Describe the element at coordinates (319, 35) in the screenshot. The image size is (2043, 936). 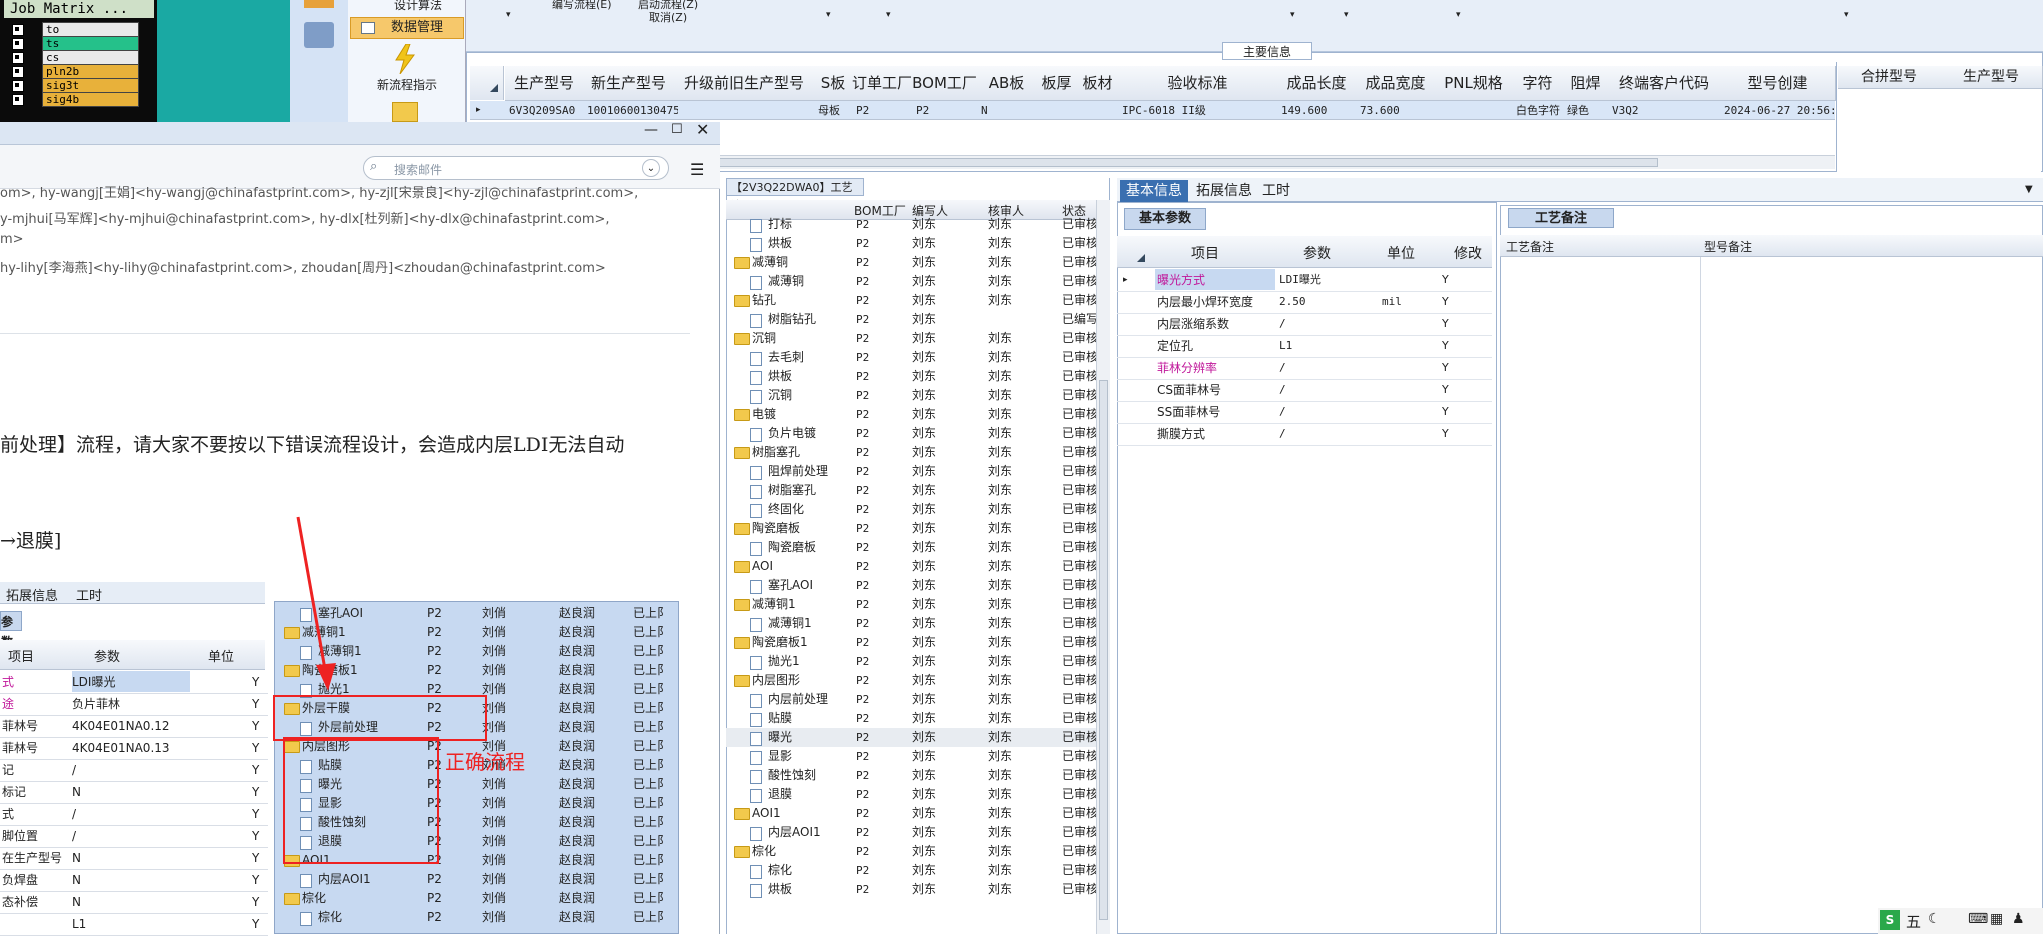
I see `database-icon` at that location.